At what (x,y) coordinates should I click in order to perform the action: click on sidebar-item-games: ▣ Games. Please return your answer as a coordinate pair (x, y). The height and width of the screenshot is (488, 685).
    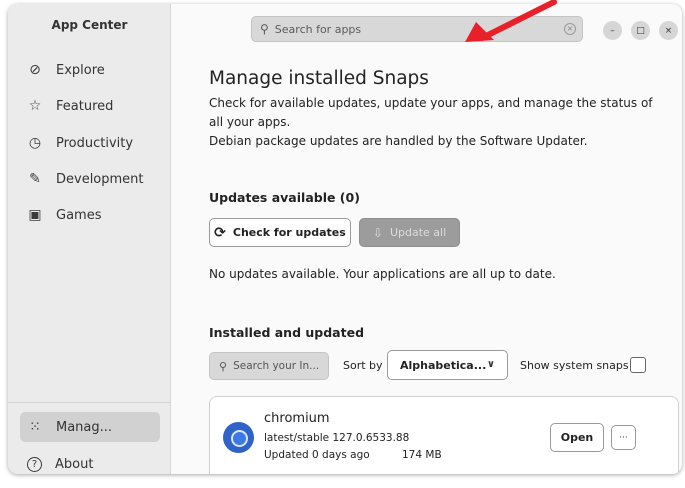
    Looking at the image, I should click on (90, 215).